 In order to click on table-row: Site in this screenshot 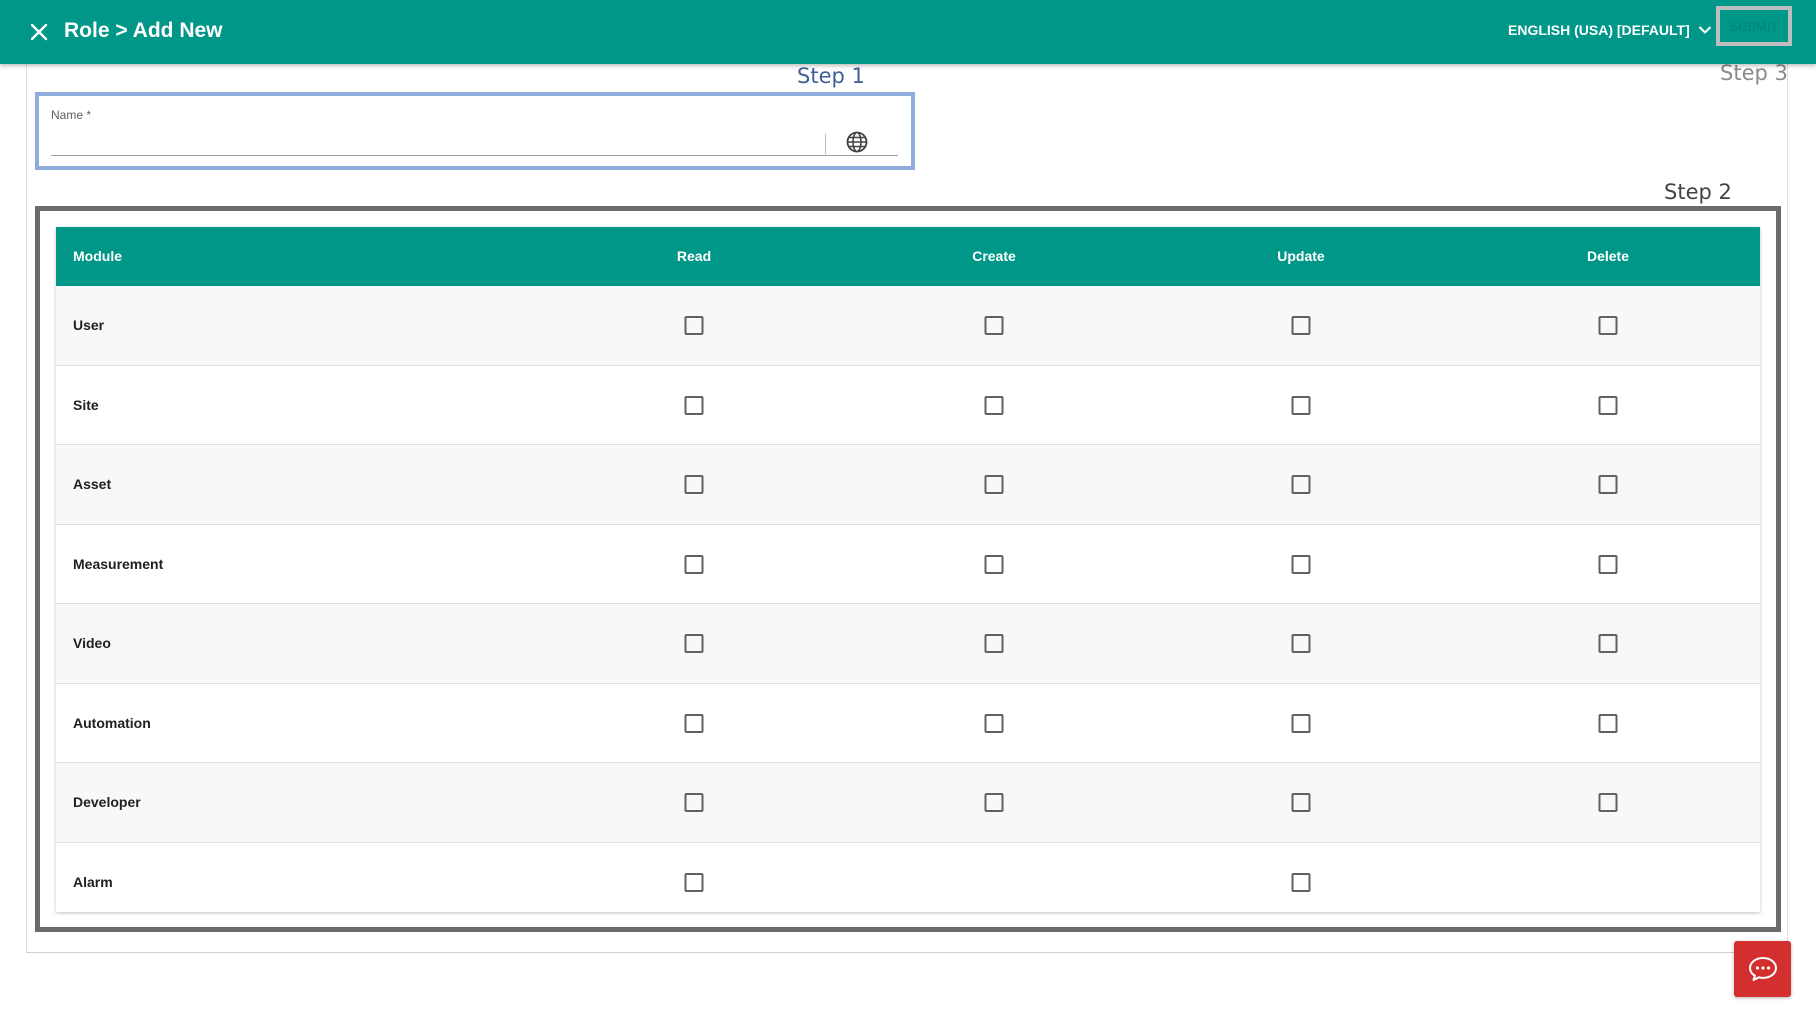, I will do `click(908, 405)`.